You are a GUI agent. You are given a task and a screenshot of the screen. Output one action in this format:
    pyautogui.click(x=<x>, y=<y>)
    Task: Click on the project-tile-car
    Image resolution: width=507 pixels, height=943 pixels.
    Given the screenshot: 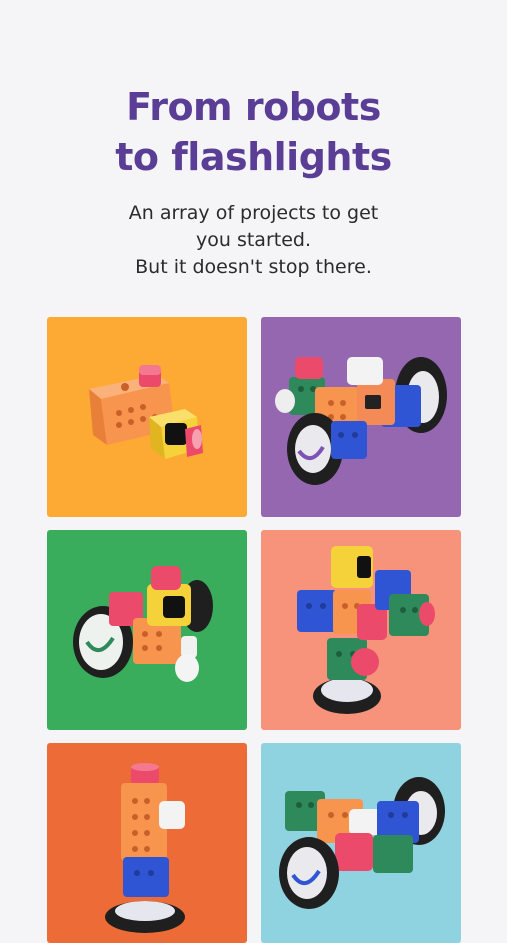 What is the action you would take?
    pyautogui.click(x=147, y=630)
    